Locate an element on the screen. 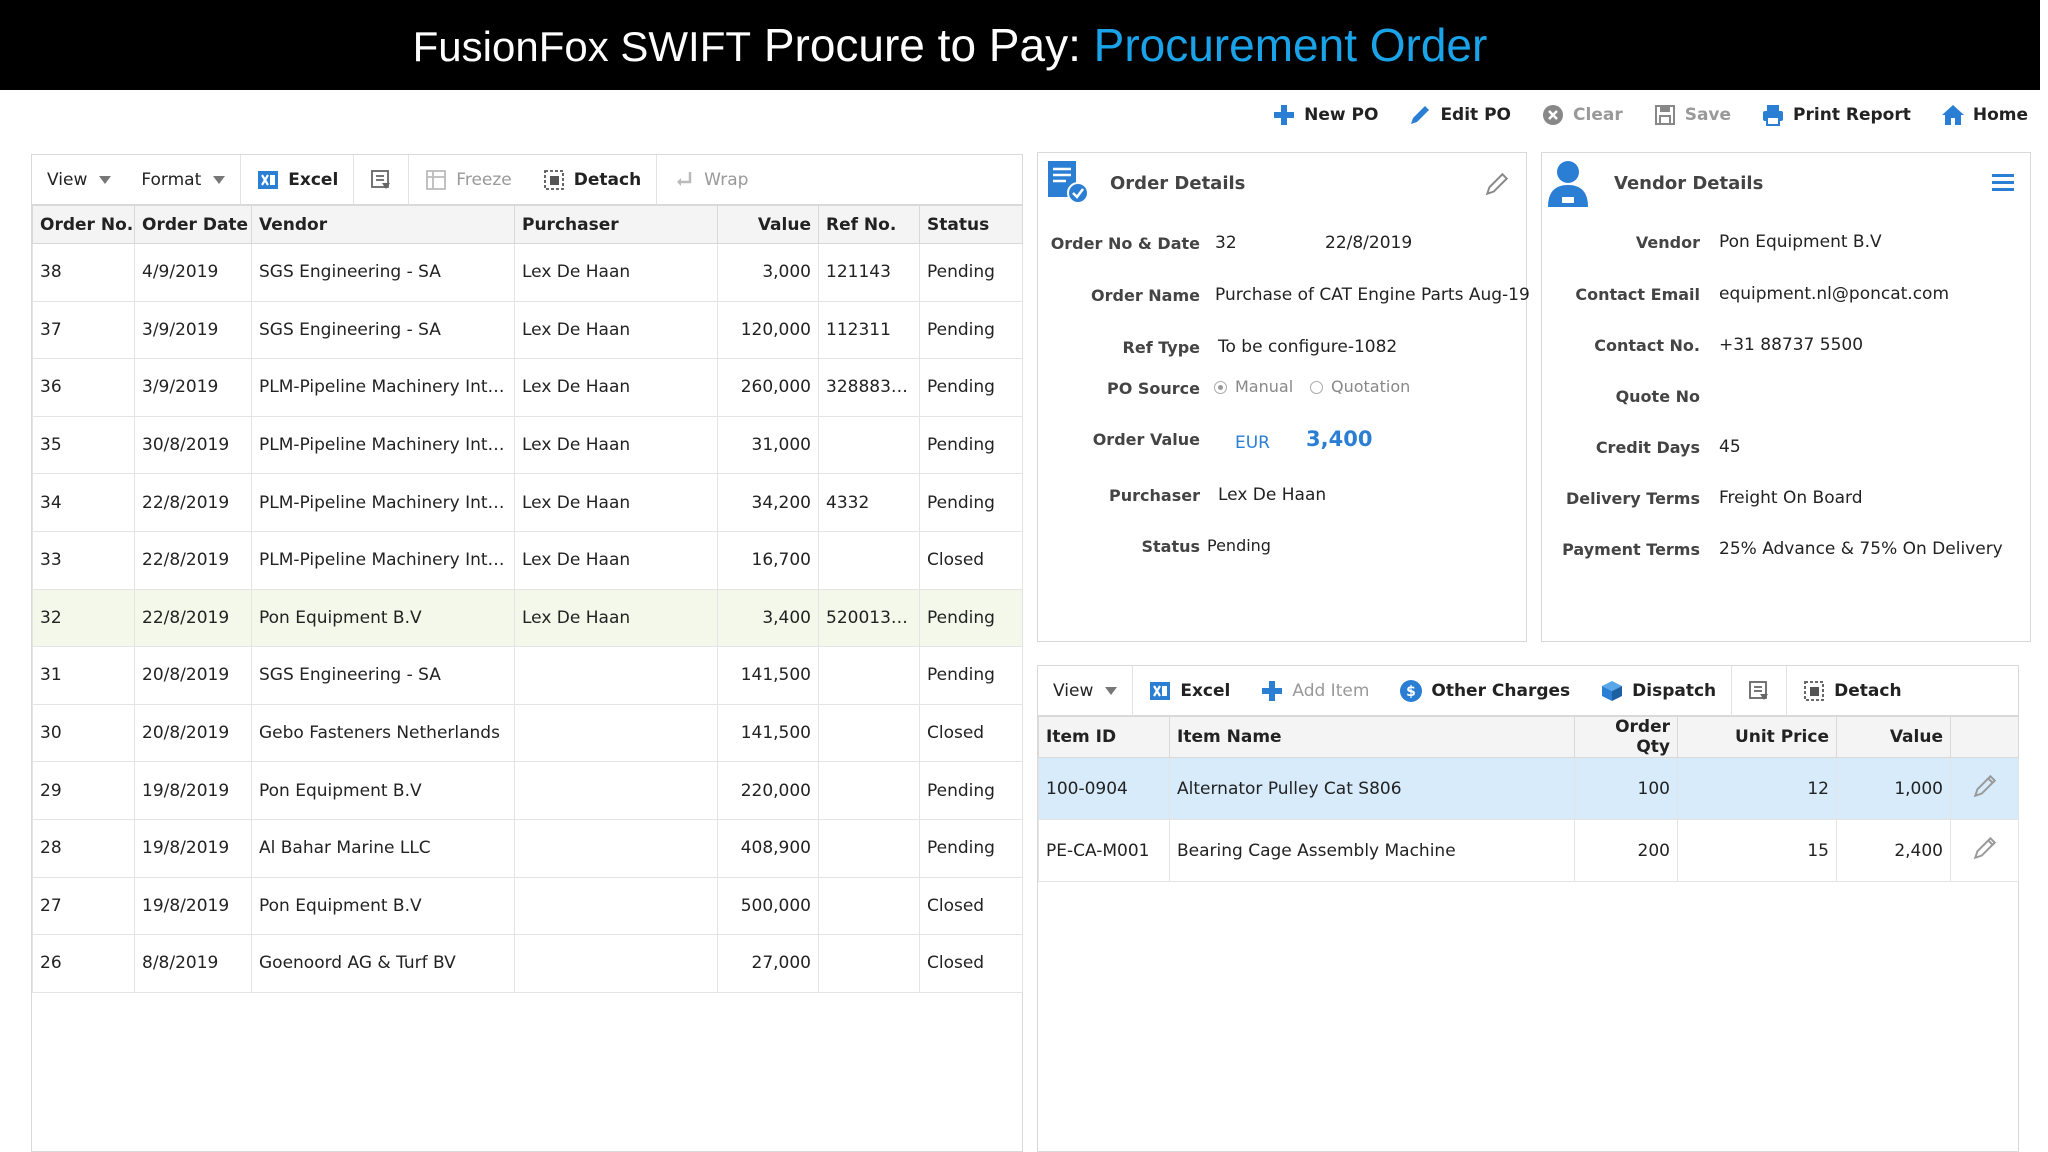 This screenshot has height=1152, width=2048. vendor-cell: Al Bahar Marine LLC is located at coordinates (383, 848).